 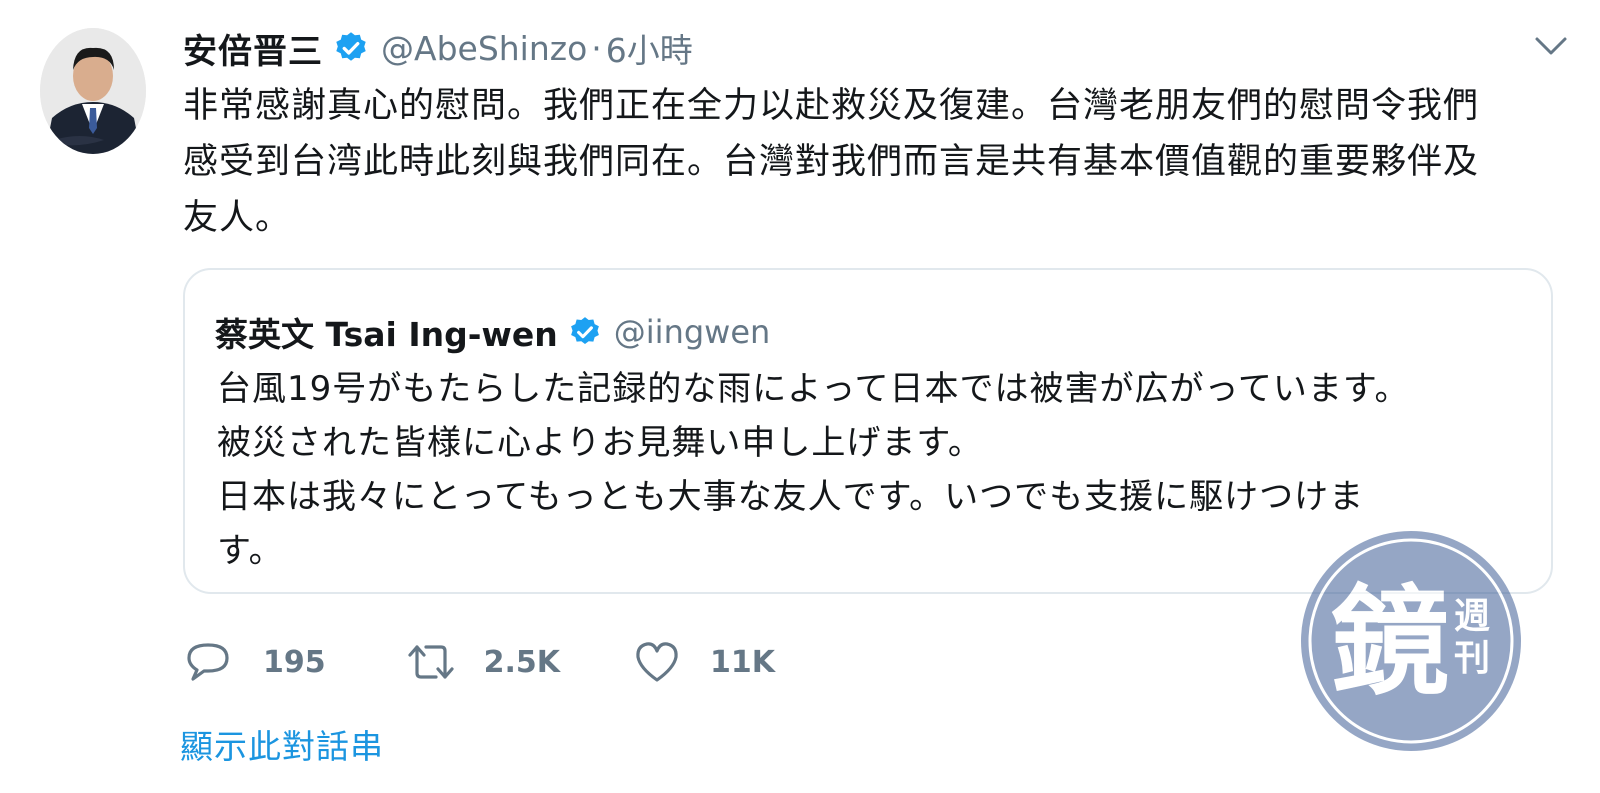 I want to click on reply-count: 195, so click(x=294, y=662).